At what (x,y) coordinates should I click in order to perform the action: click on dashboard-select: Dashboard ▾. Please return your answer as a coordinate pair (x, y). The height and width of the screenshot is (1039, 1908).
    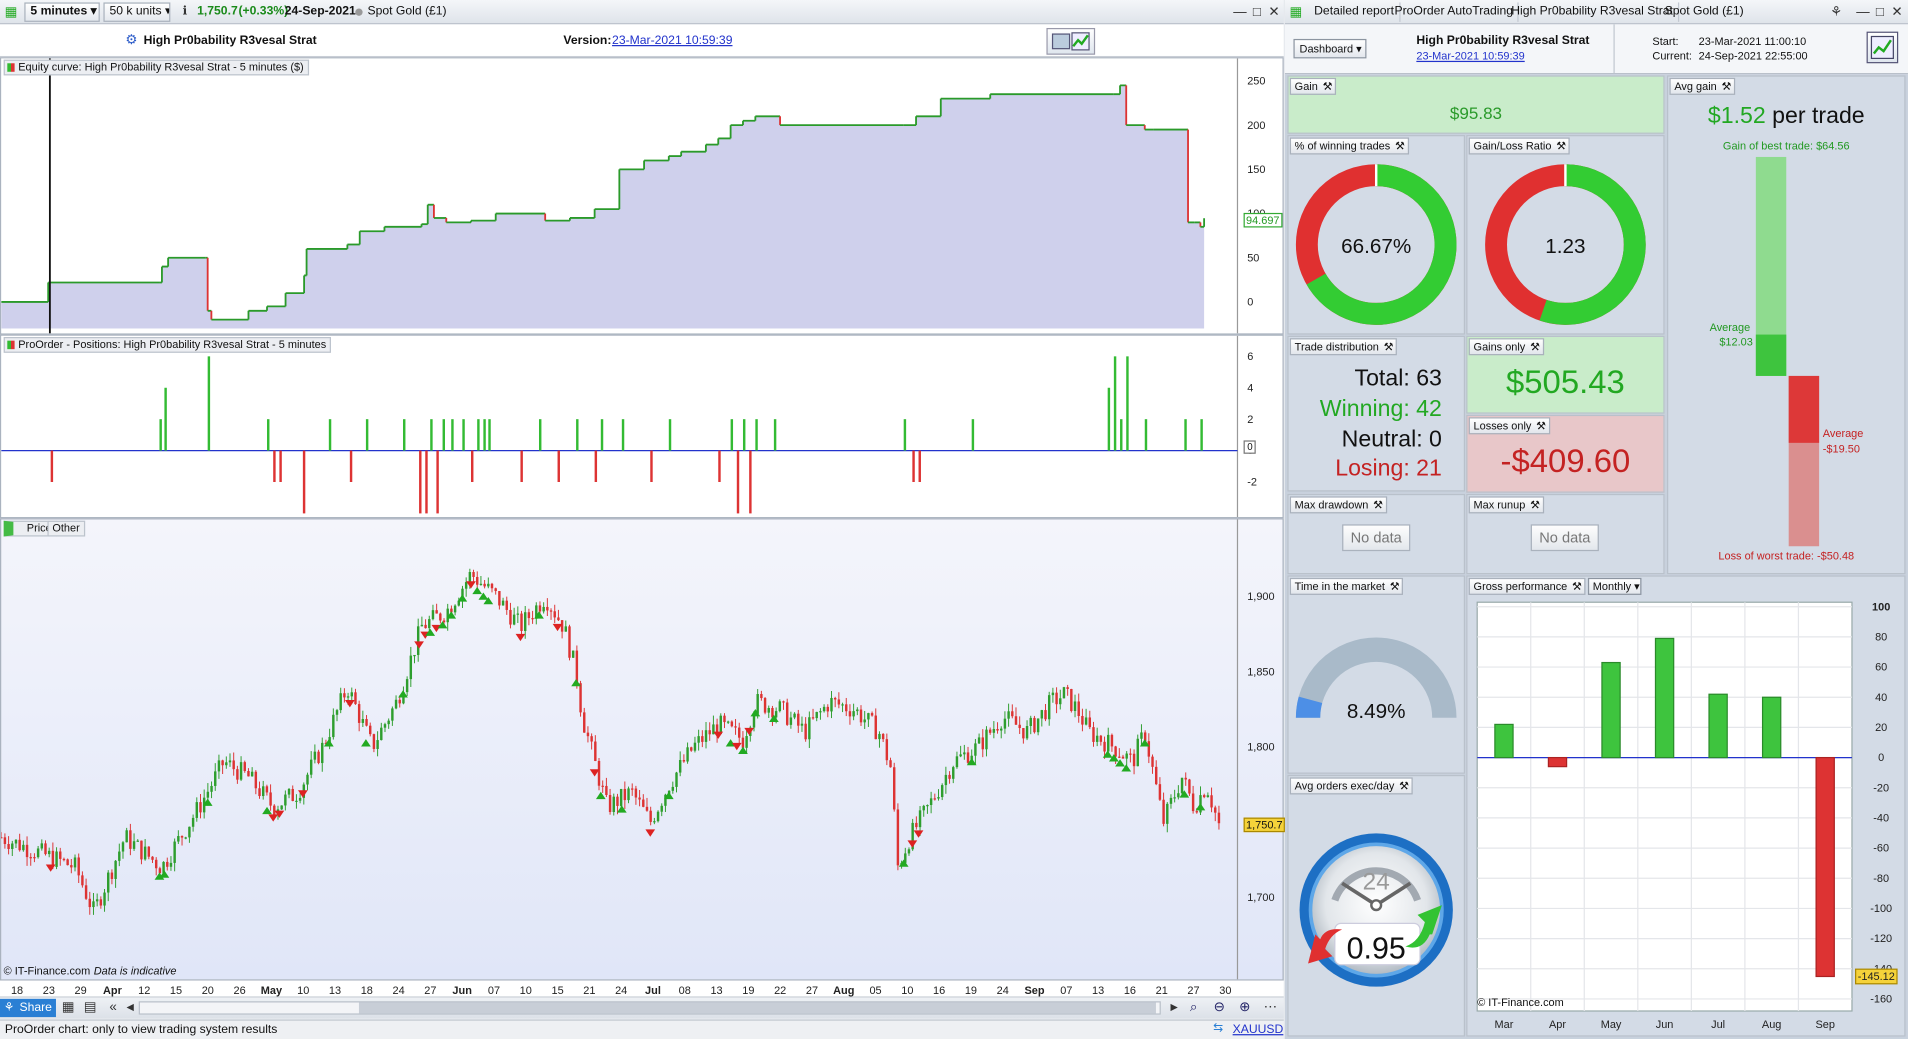
    Looking at the image, I should click on (1330, 48).